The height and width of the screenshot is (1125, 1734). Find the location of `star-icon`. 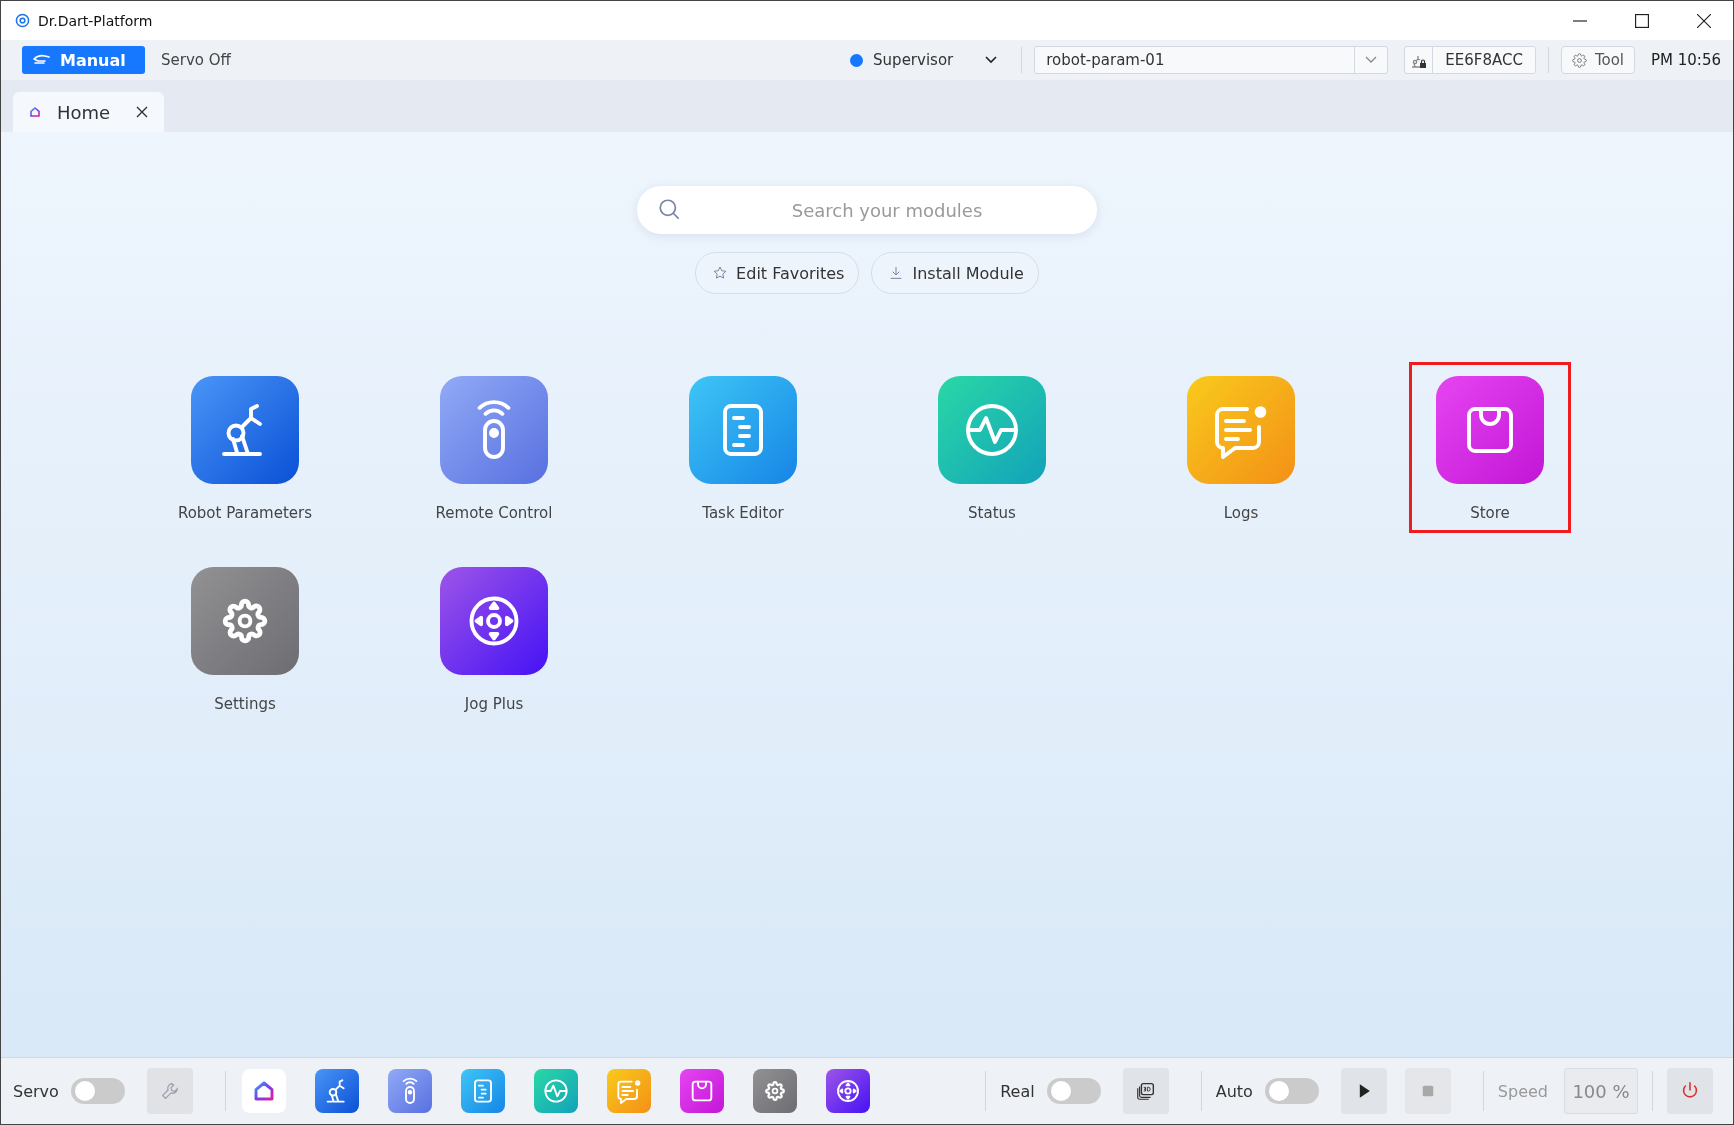

star-icon is located at coordinates (720, 273).